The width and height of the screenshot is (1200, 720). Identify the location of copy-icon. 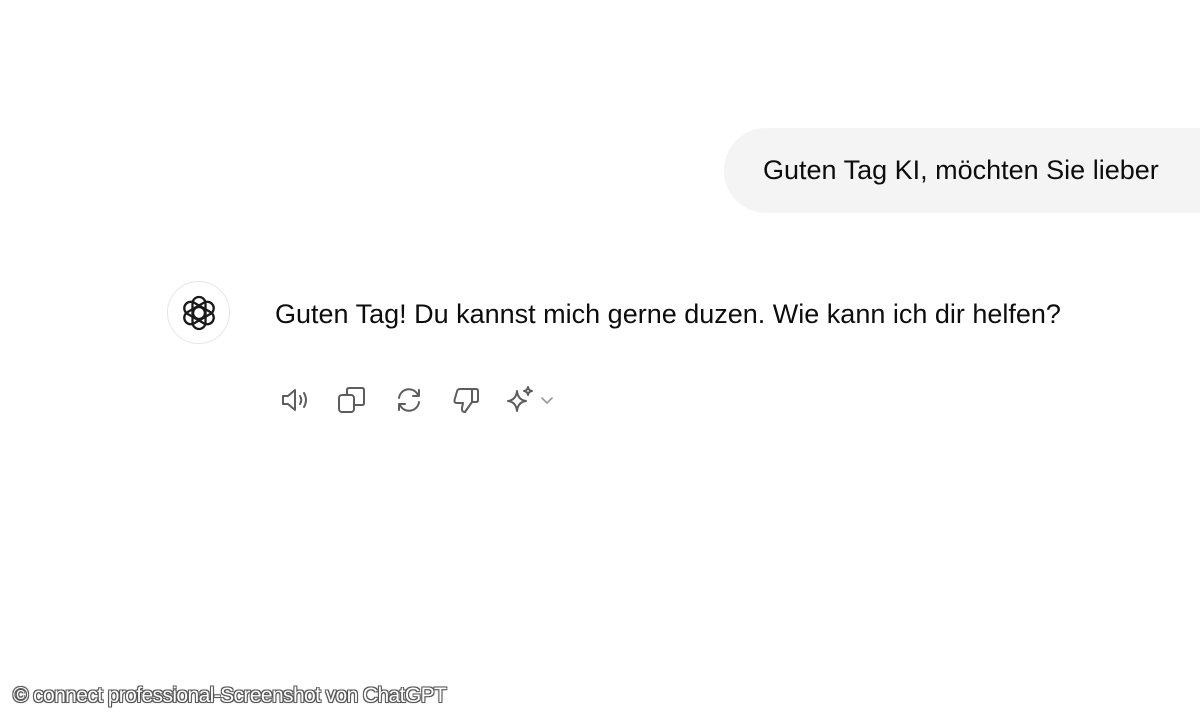
(351, 400).